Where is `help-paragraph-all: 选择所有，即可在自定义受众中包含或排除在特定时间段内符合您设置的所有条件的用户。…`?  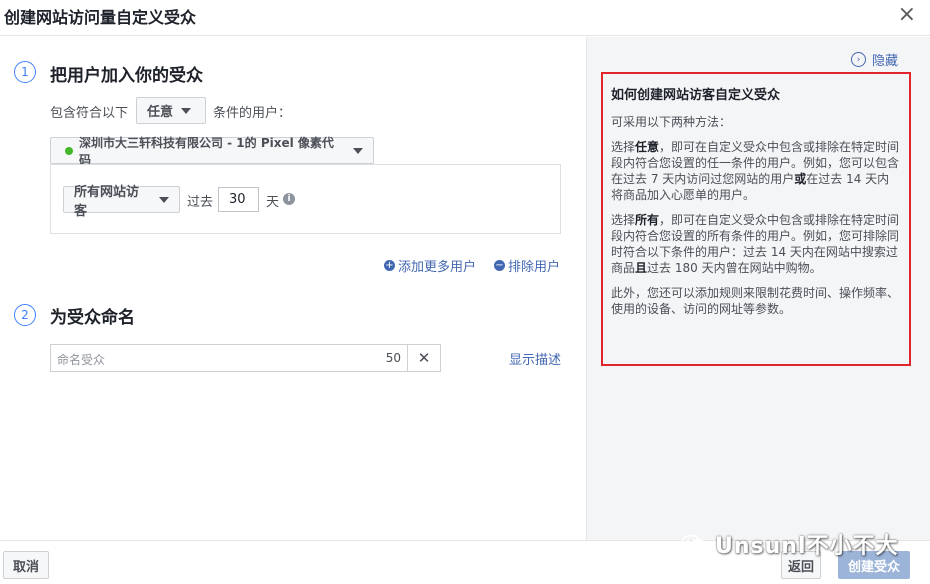 help-paragraph-all: 选择所有，即可在自定义受众中包含或排除在特定时间段内符合您设置的所有条件的用户。… is located at coordinates (755, 244).